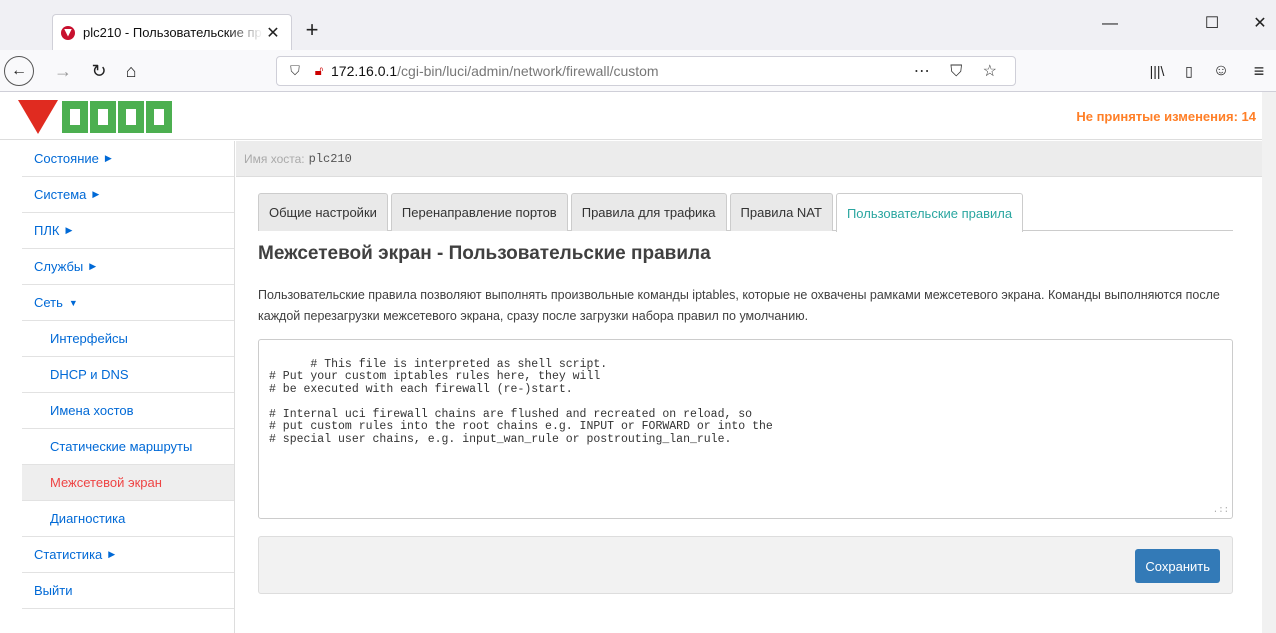 This screenshot has width=1276, height=633. What do you see at coordinates (128, 195) in the screenshot?
I see `sidebar-item-system: Система ▶` at bounding box center [128, 195].